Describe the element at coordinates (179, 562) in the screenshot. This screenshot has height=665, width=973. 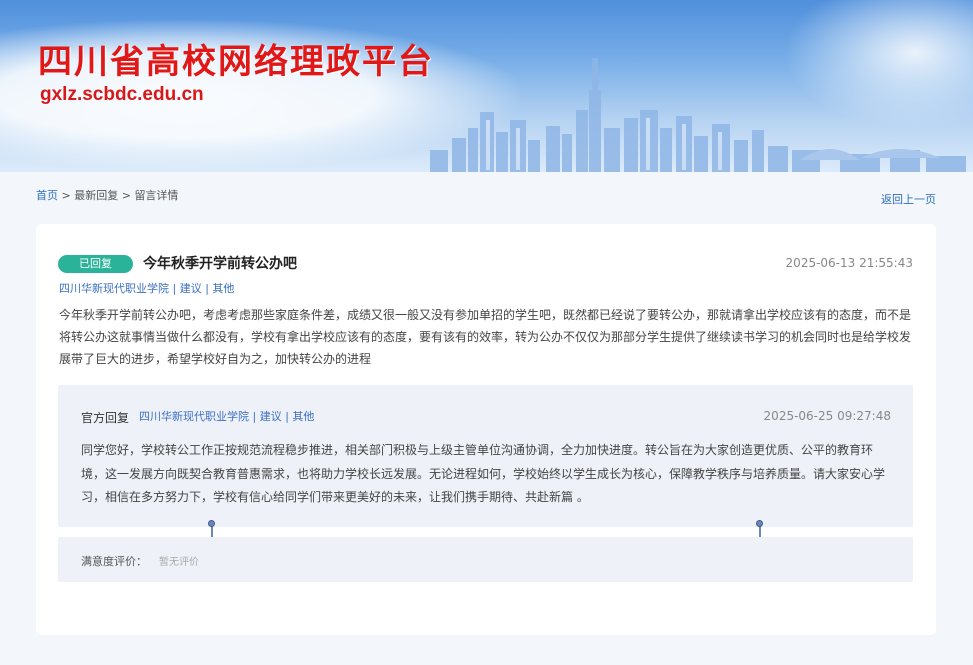
I see `rating-value: 暂无评价` at that location.